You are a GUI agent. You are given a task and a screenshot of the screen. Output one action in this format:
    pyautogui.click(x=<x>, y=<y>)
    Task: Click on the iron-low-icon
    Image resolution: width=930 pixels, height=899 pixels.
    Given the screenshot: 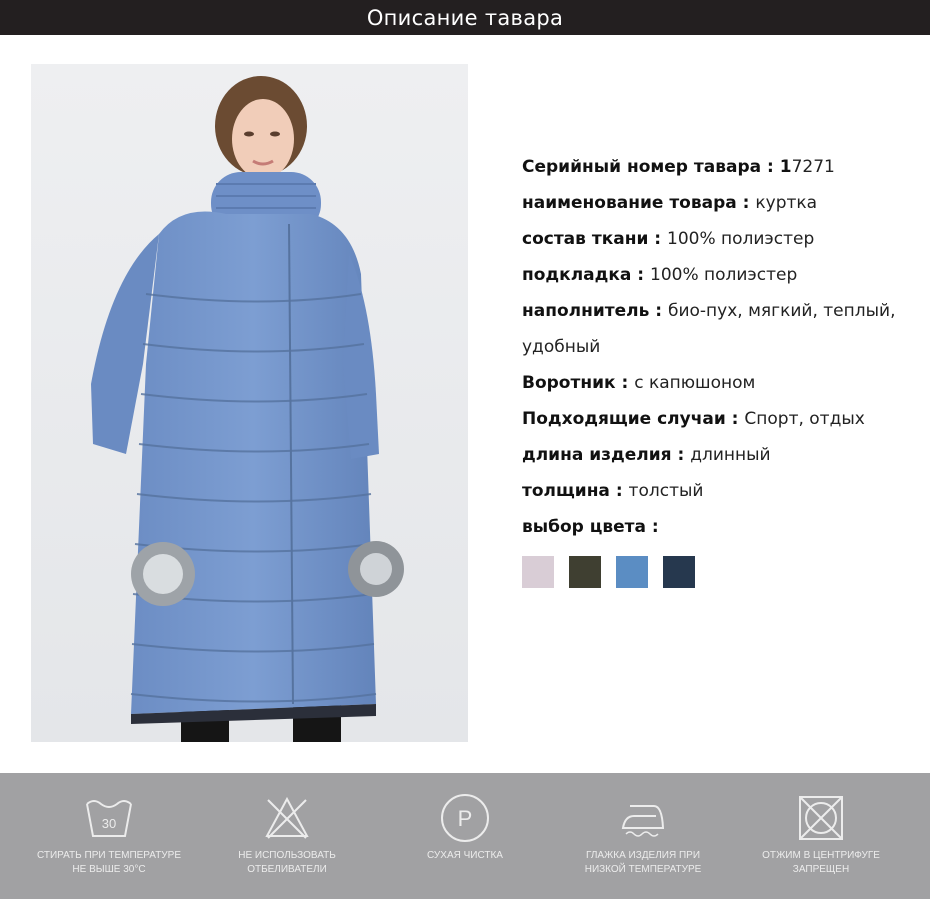 What is the action you would take?
    pyautogui.click(x=643, y=818)
    